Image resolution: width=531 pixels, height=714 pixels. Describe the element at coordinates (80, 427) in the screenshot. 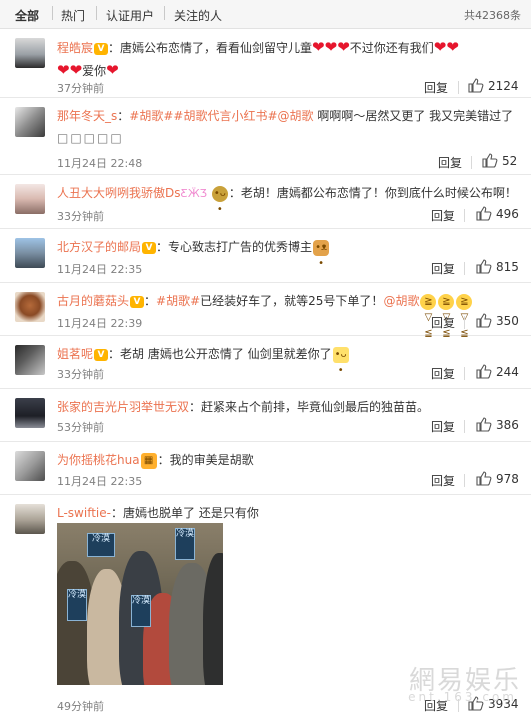

I see `comment-time: 53分钟前` at that location.